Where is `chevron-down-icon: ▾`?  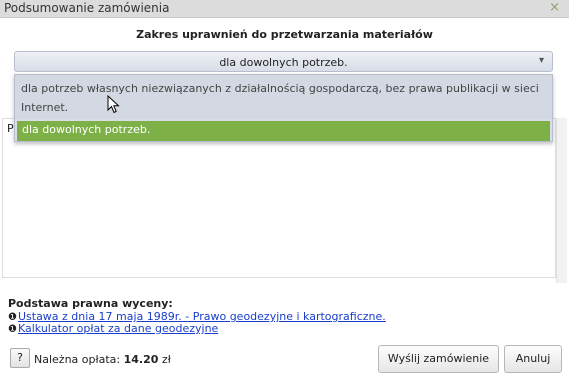 chevron-down-icon: ▾ is located at coordinates (541, 60).